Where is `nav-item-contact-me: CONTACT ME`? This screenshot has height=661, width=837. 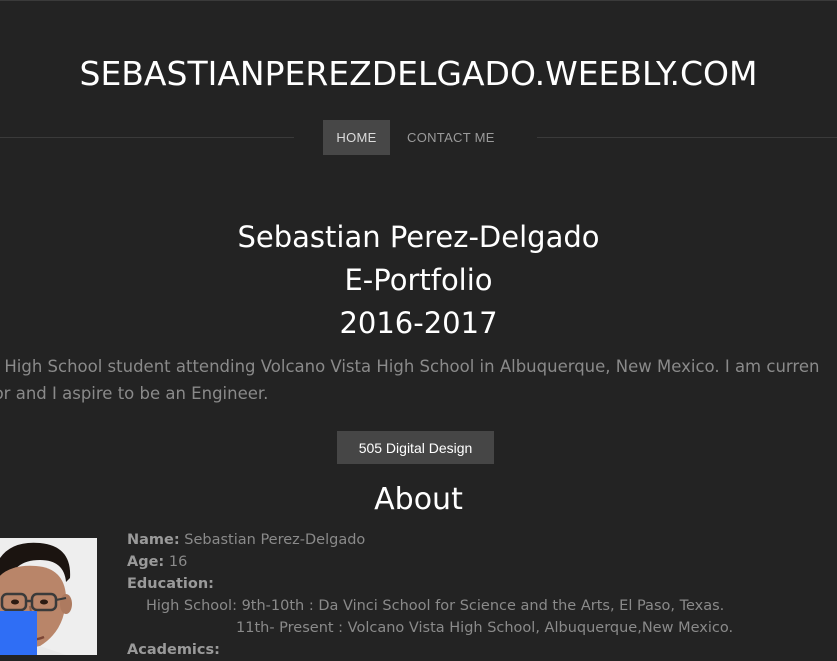
nav-item-contact-me: CONTACT ME is located at coordinates (449, 137).